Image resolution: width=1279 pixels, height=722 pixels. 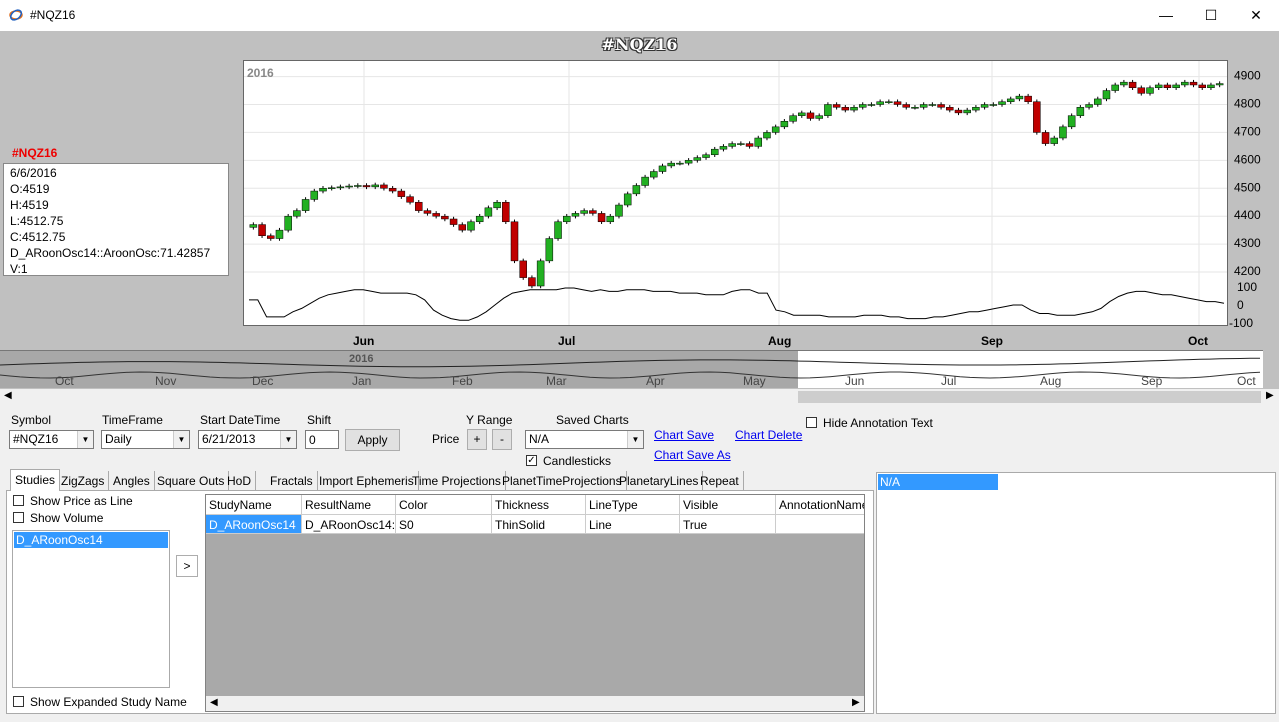 What do you see at coordinates (367, 481) in the screenshot?
I see `tab-import-ephemeris: Import Ephemeris` at bounding box center [367, 481].